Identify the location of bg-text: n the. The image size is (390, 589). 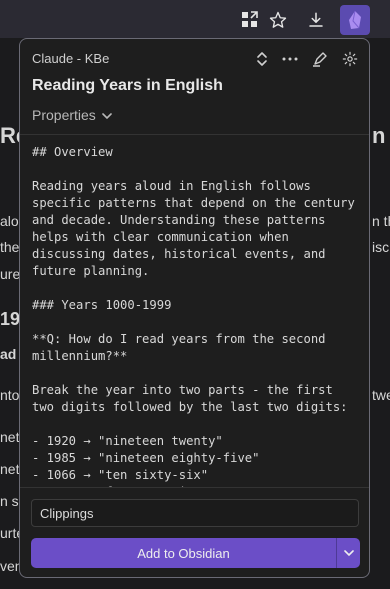
(381, 221).